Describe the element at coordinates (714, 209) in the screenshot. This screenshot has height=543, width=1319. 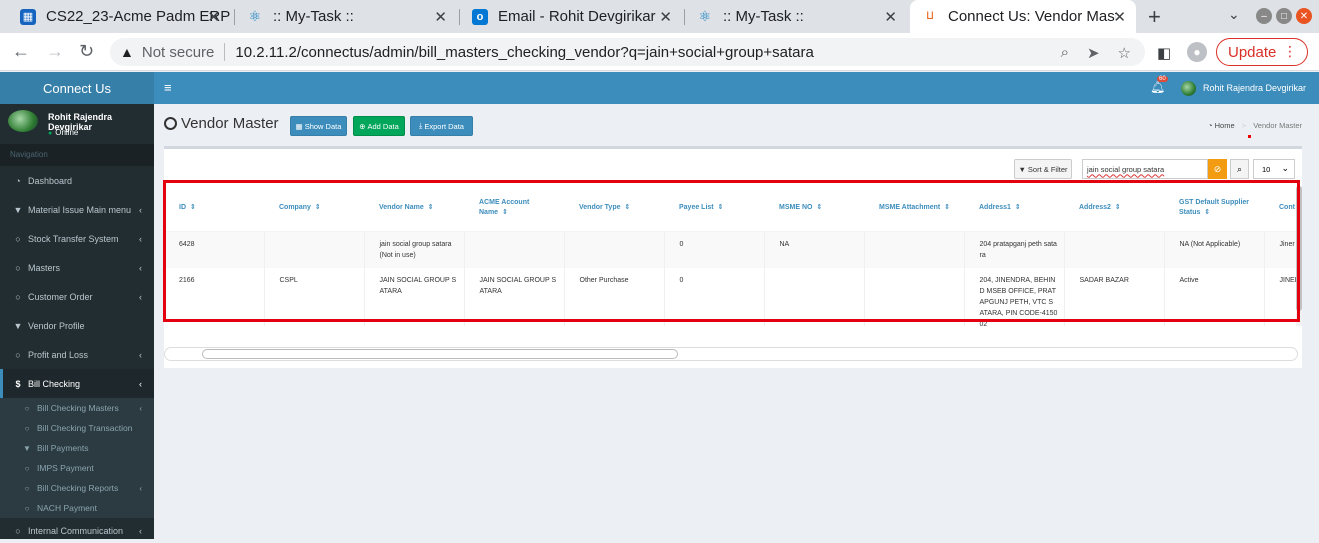
I see `column-header-payee-list: Payee List ⇕` at that location.